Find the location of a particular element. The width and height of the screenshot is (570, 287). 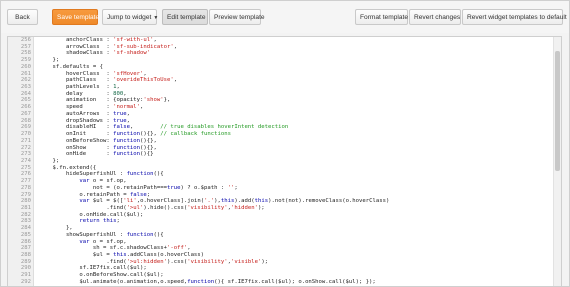

line-number: 291 is located at coordinates (25, 275).